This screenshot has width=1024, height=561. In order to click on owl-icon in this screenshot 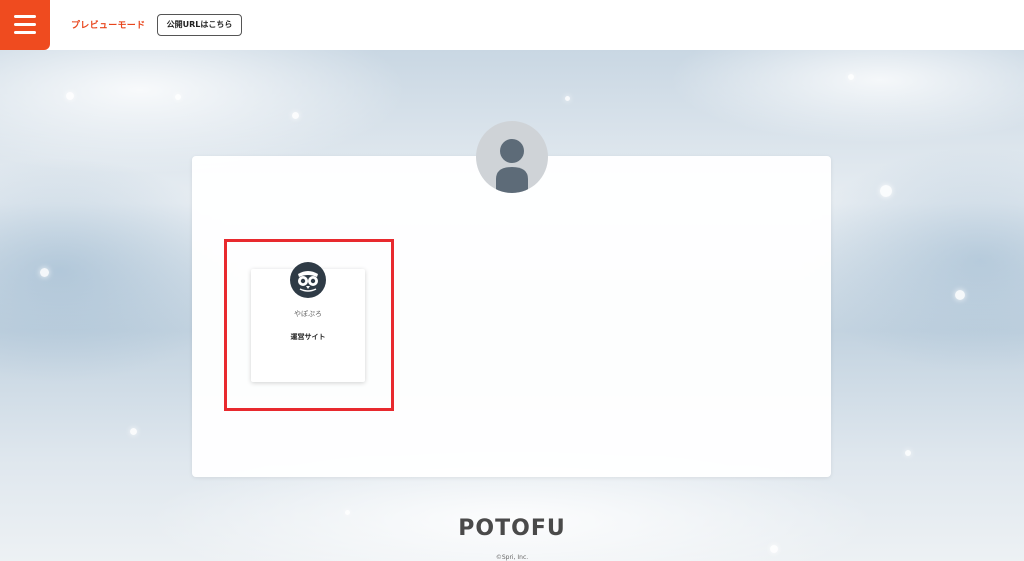, I will do `click(308, 280)`.